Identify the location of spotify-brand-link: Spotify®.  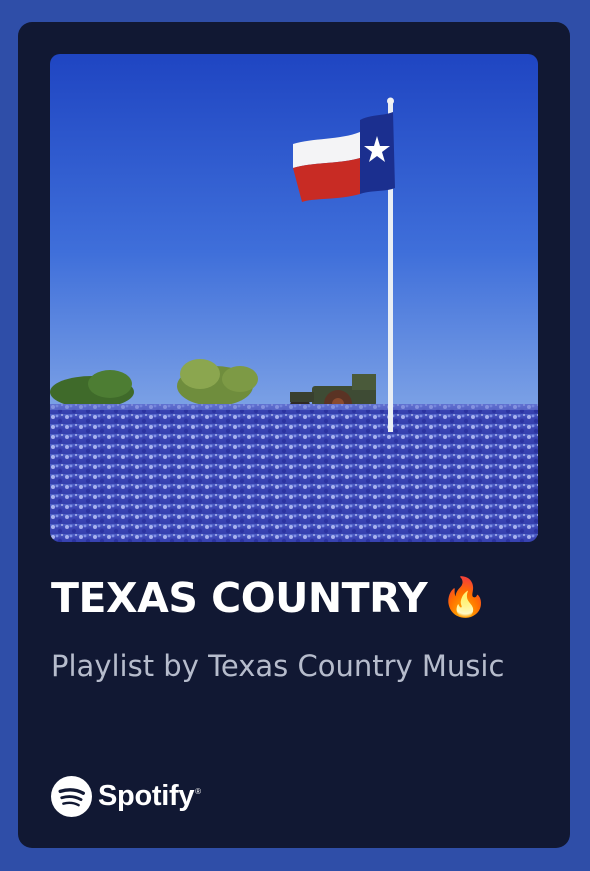
(126, 796).